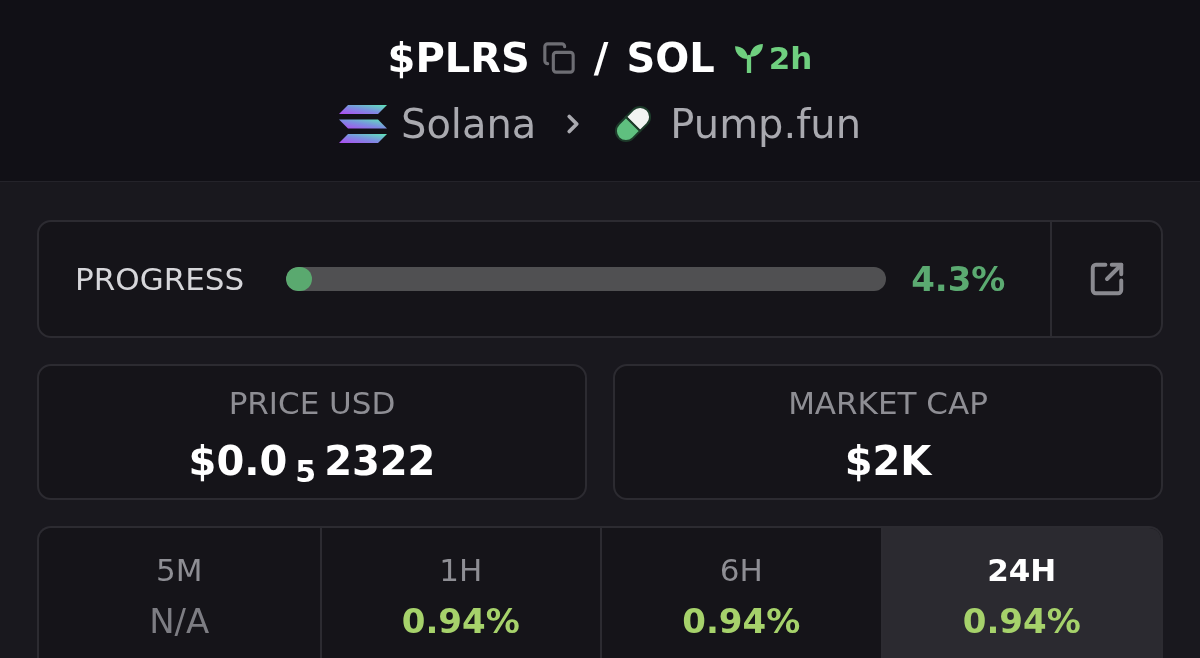 This screenshot has height=658, width=1200. What do you see at coordinates (179, 621) in the screenshot?
I see `change-value: N/A` at bounding box center [179, 621].